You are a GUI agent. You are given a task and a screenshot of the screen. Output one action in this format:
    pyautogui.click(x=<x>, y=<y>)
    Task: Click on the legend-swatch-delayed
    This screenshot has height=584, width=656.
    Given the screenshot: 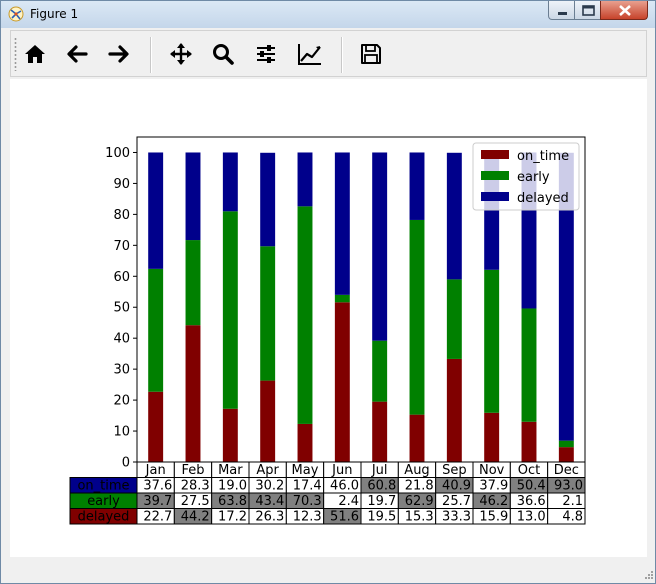 What is the action you would take?
    pyautogui.click(x=495, y=196)
    